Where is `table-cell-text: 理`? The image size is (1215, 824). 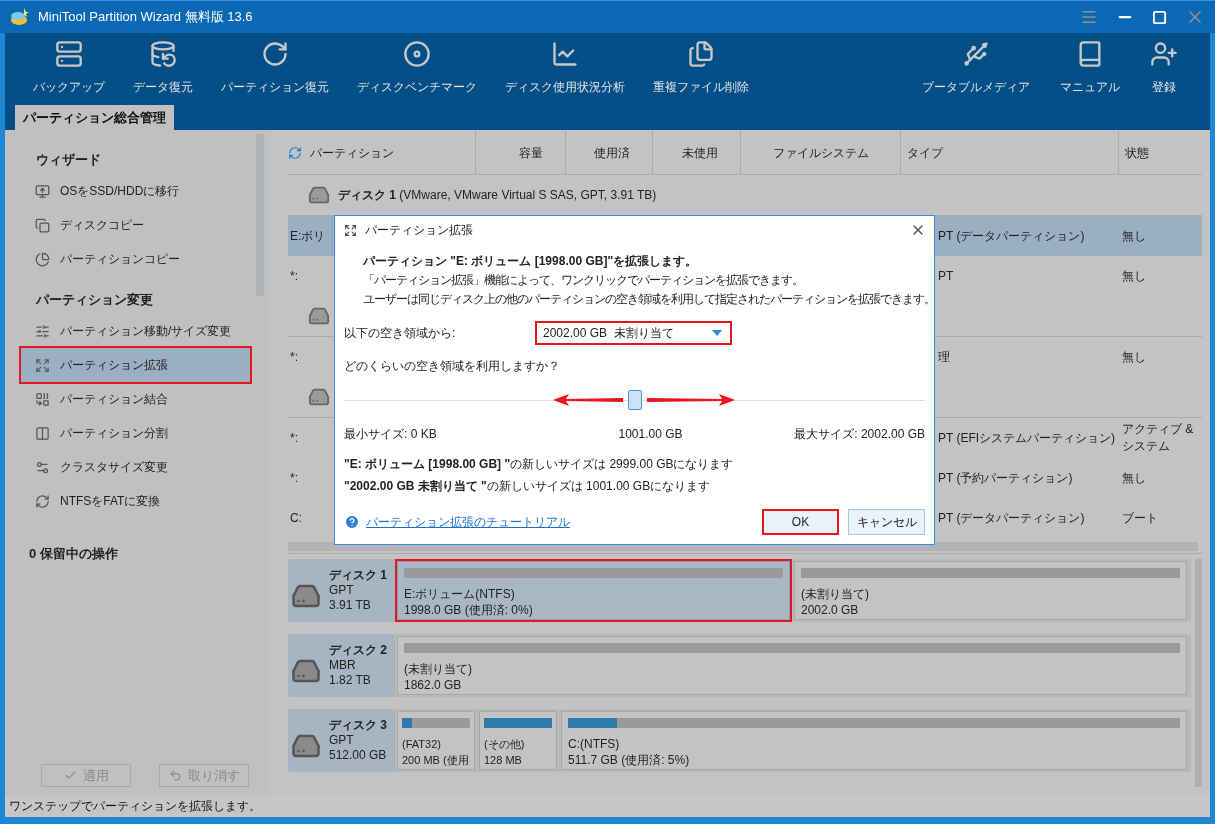
table-cell-text: 理 is located at coordinates (944, 357).